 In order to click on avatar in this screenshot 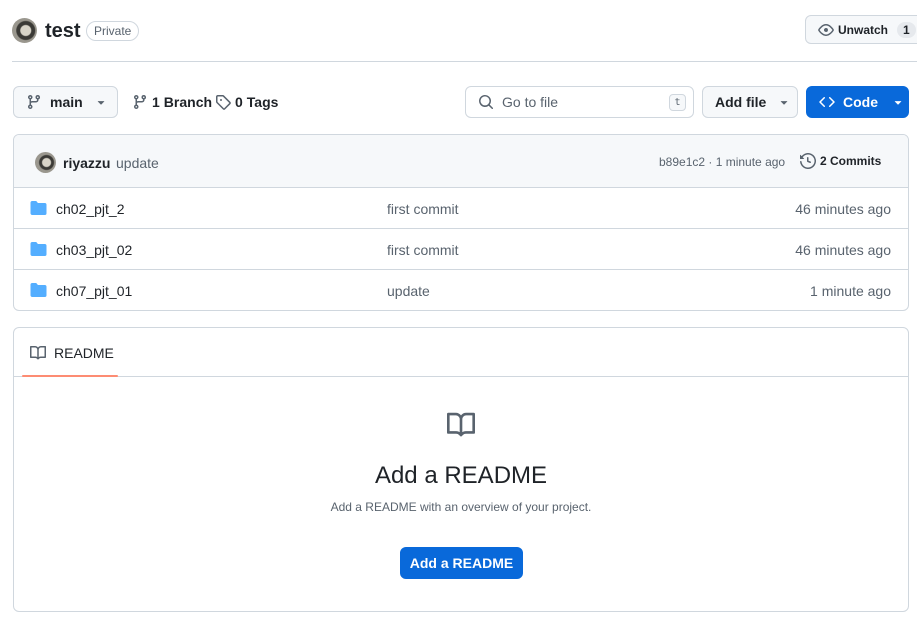, I will do `click(45, 162)`.